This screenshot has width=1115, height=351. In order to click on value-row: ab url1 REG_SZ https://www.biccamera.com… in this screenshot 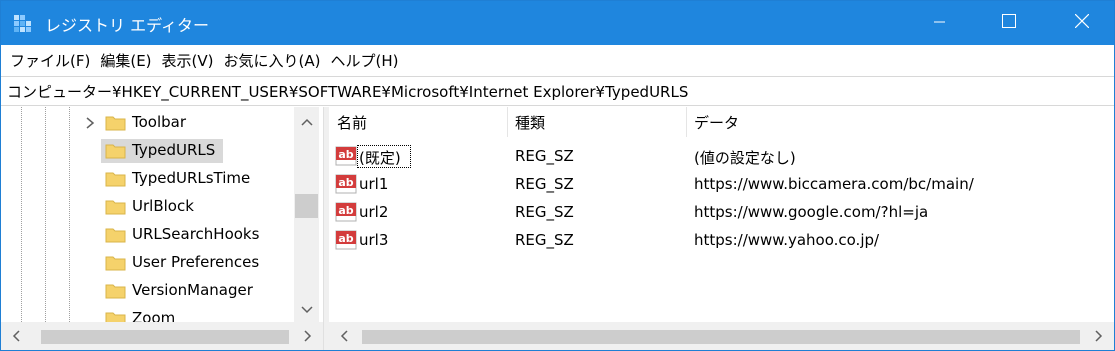, I will do `click(721, 184)`.